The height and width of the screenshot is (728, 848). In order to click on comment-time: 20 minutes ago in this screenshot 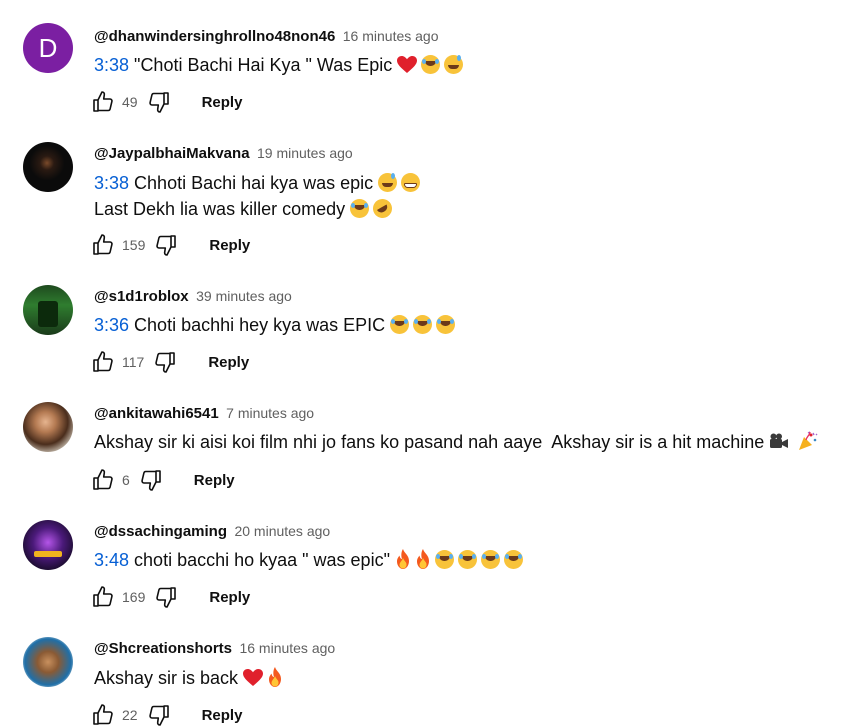, I will do `click(282, 531)`.